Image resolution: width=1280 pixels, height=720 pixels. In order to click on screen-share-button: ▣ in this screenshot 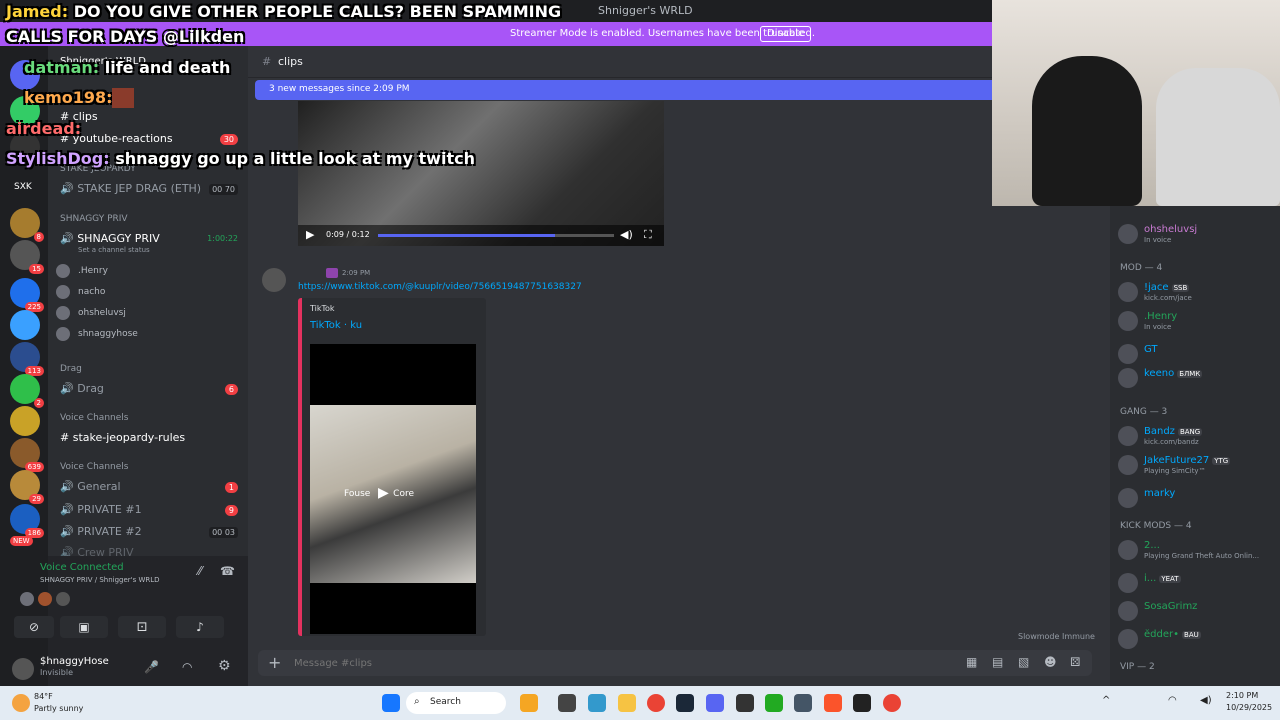, I will do `click(84, 627)`.